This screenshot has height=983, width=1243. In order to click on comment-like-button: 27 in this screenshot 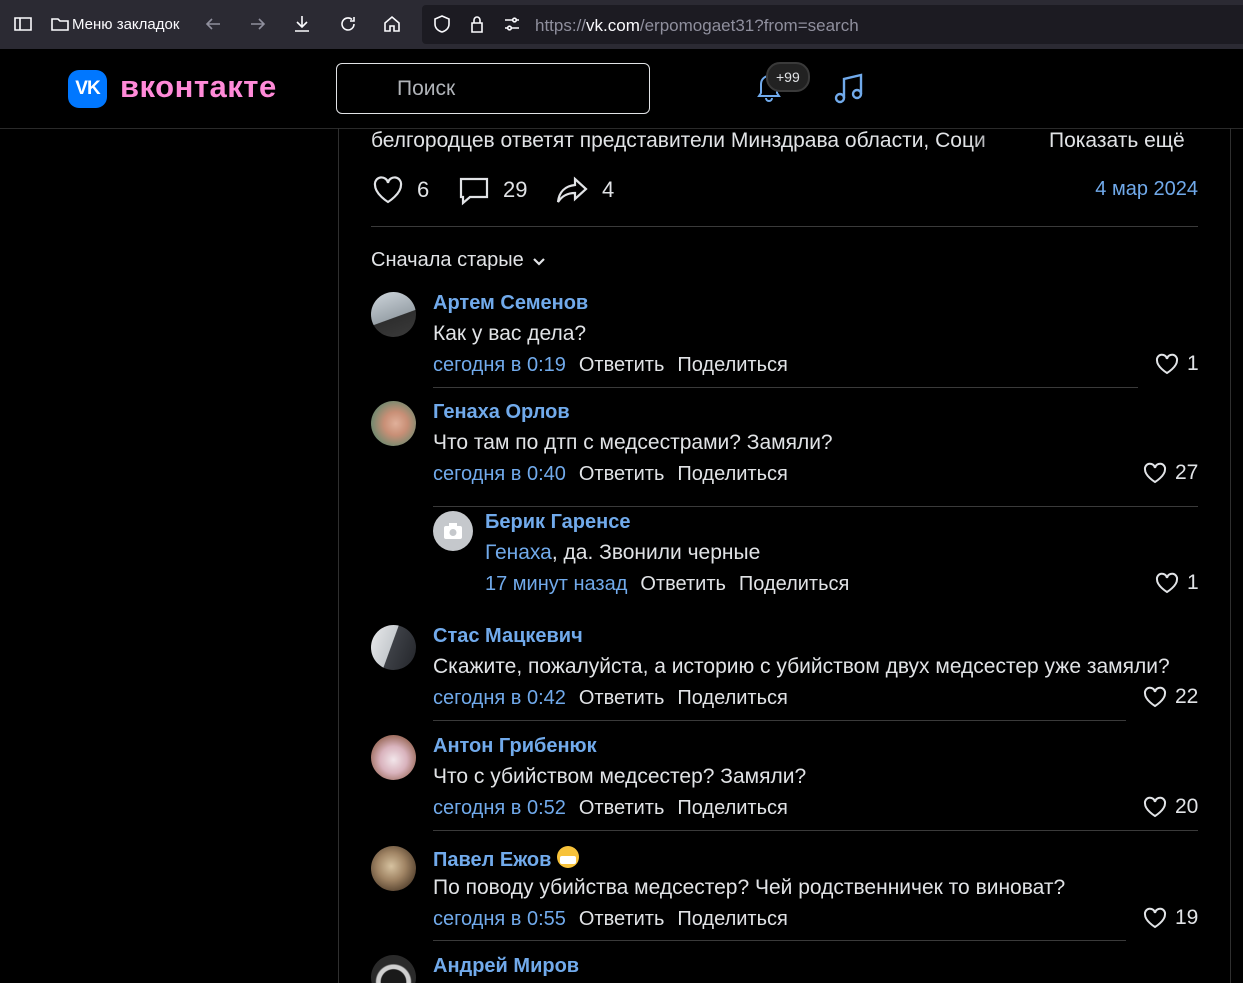, I will do `click(1170, 473)`.